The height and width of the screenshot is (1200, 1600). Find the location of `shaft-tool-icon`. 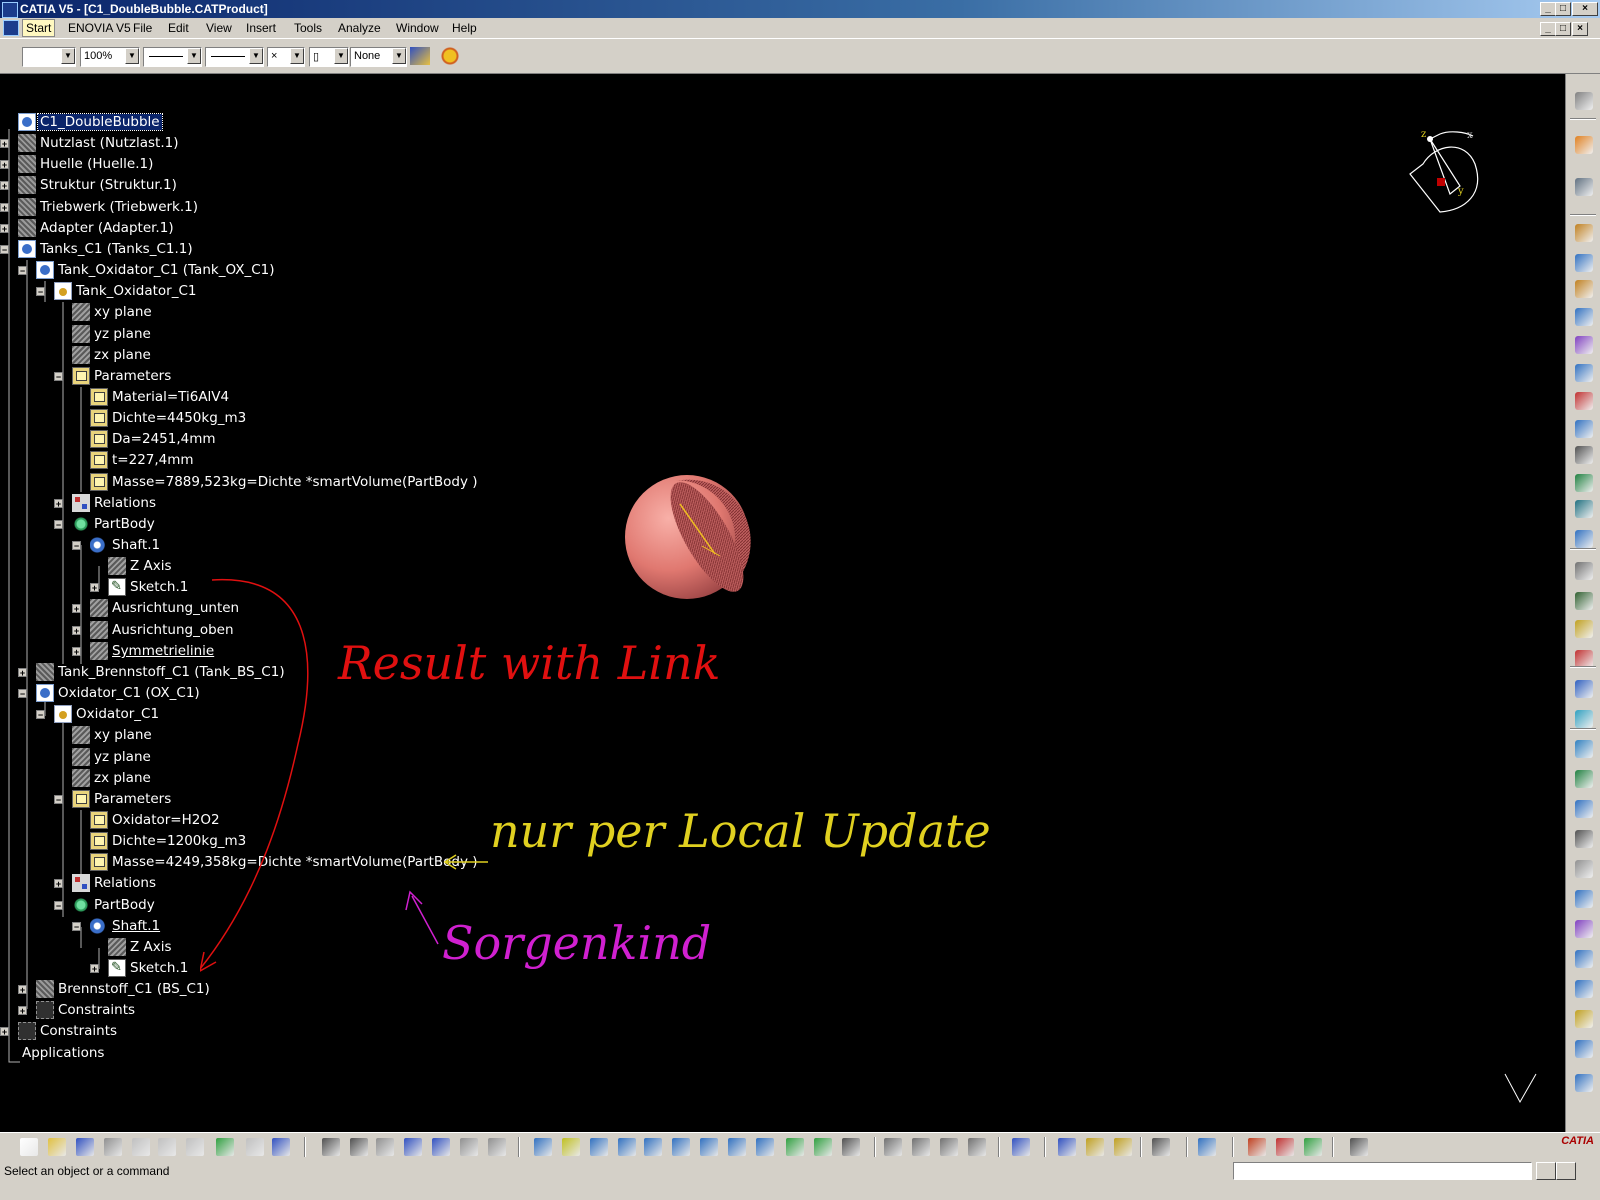

shaft-tool-icon is located at coordinates (1584, 289).